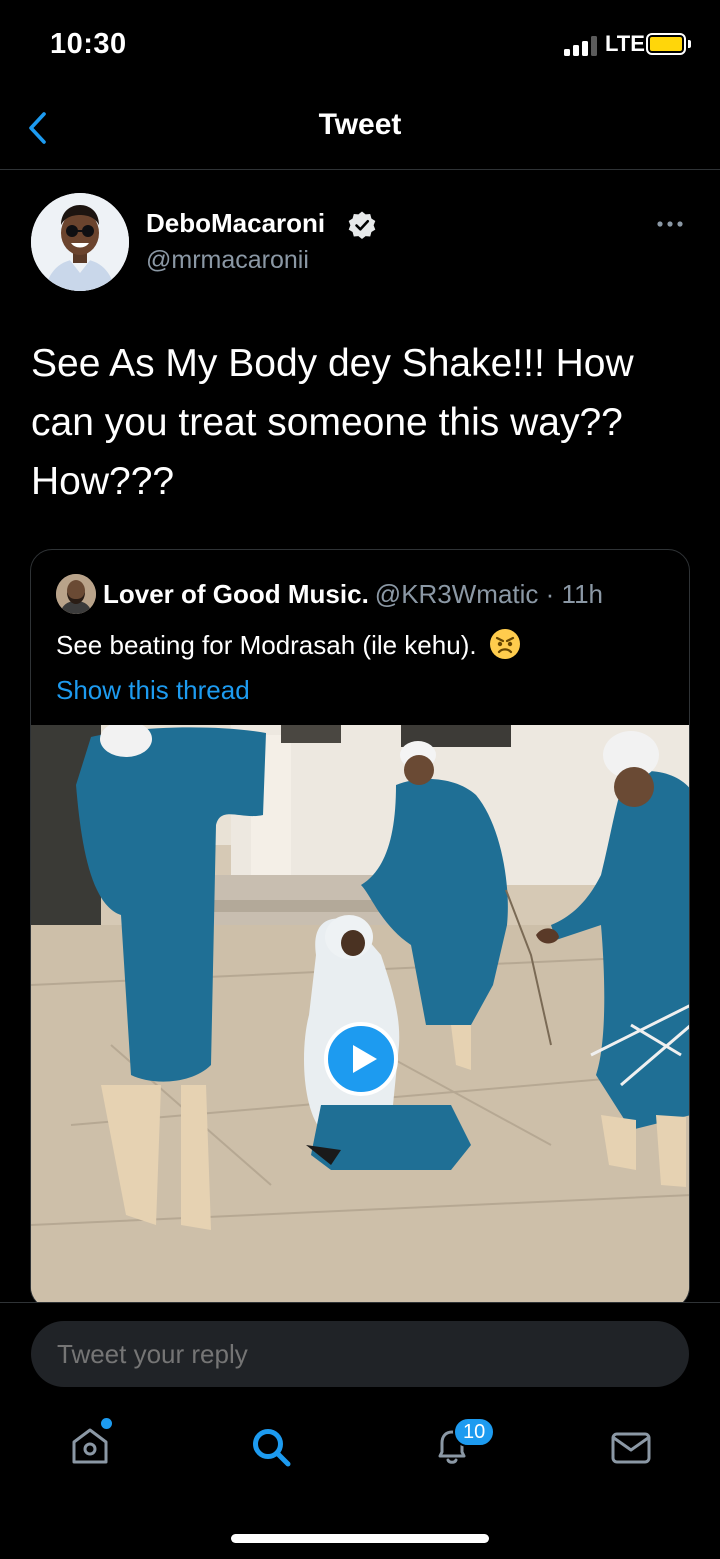  I want to click on author-handle: @mrmacaronii, so click(227, 260).